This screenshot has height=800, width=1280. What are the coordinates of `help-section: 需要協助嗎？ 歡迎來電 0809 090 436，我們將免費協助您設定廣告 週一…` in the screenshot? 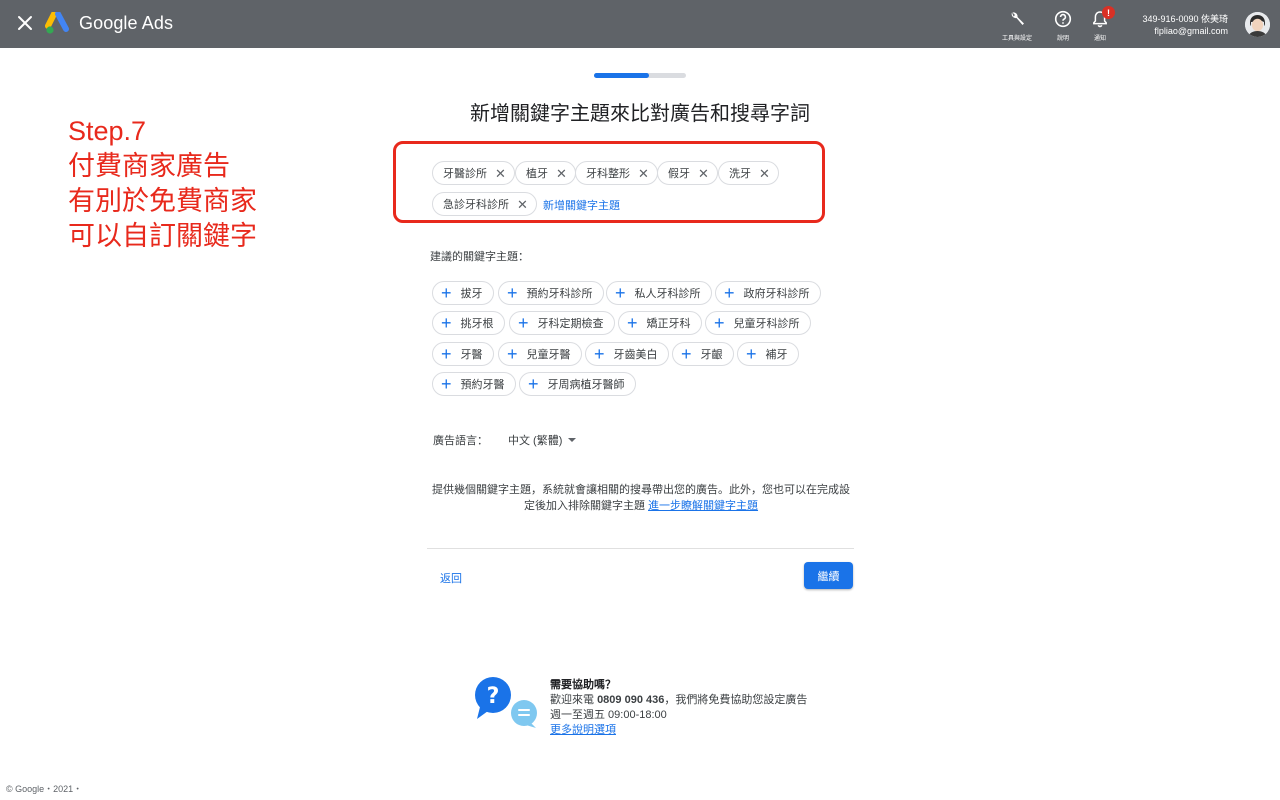 It's located at (678, 708).